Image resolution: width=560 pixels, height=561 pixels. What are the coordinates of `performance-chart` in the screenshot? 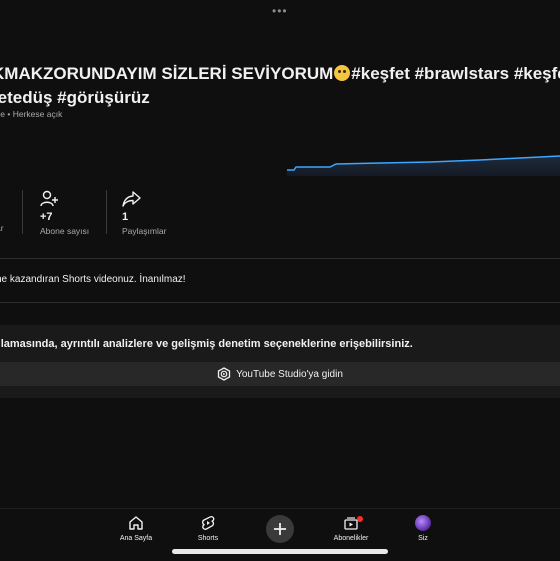 It's located at (423, 165).